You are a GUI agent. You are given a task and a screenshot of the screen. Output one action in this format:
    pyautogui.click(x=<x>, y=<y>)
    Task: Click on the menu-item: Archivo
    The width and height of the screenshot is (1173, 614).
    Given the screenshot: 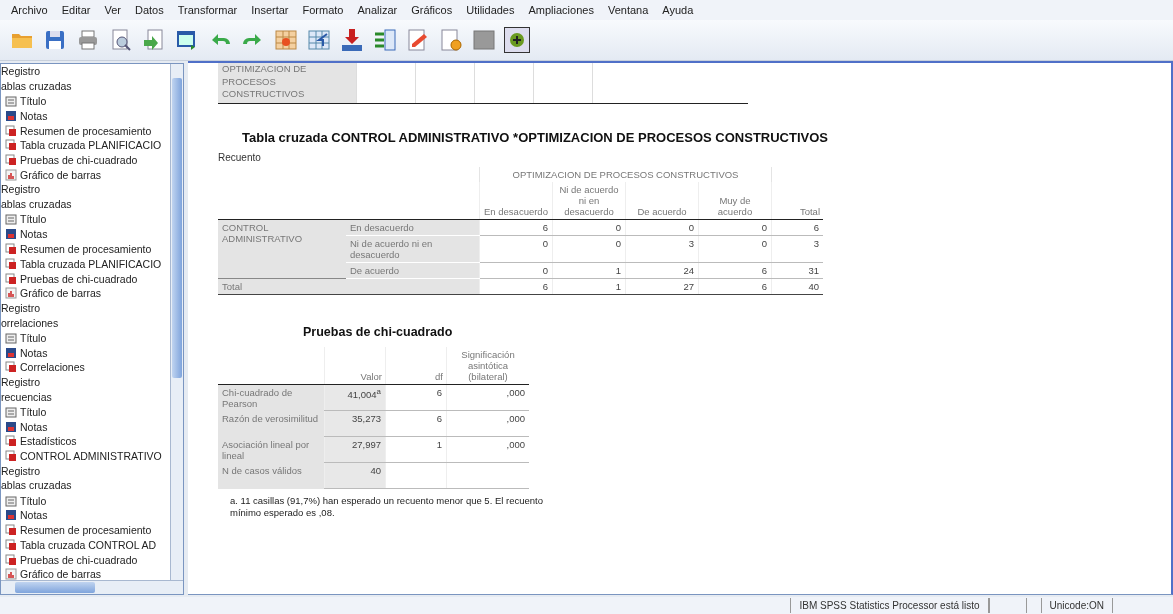 What is the action you would take?
    pyautogui.click(x=29, y=10)
    